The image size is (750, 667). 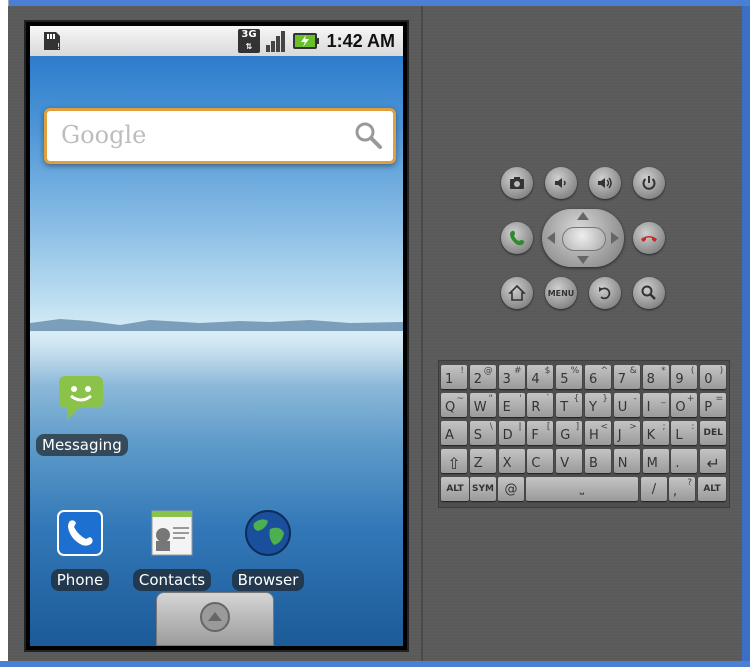 I want to click on app-drawer-handle, so click(x=215, y=619).